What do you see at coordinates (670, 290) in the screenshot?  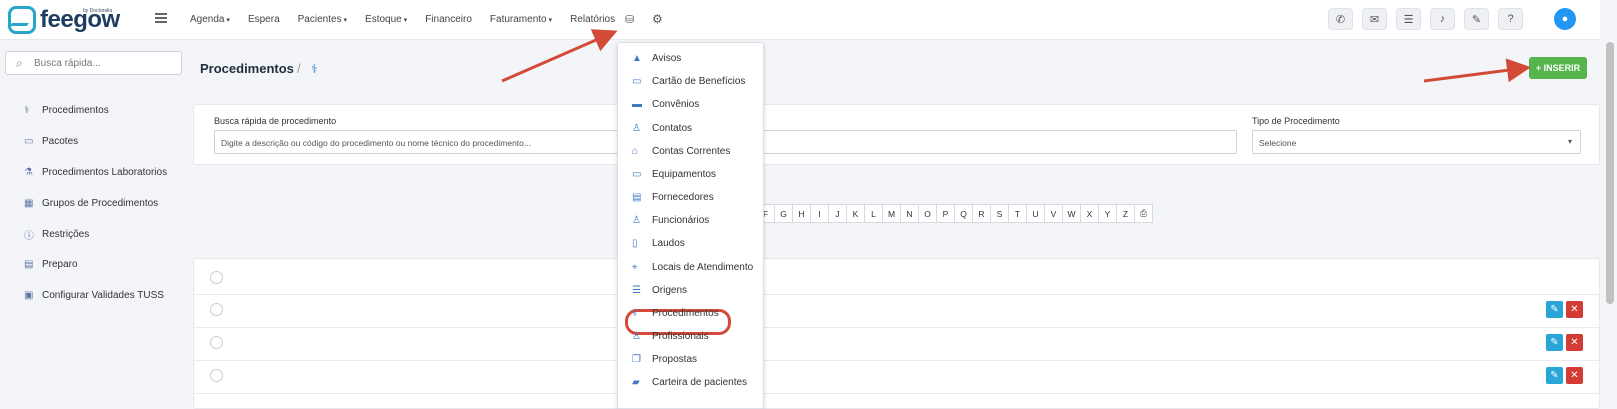 I see `dropdown-item-label: Origens` at bounding box center [670, 290].